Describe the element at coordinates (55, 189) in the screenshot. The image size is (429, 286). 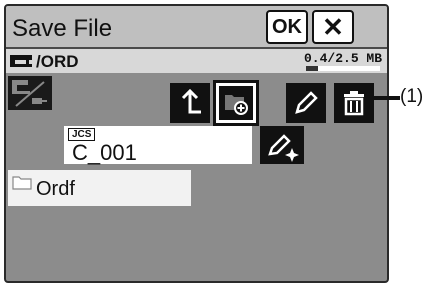
I see `folder-name: Ordf` at that location.